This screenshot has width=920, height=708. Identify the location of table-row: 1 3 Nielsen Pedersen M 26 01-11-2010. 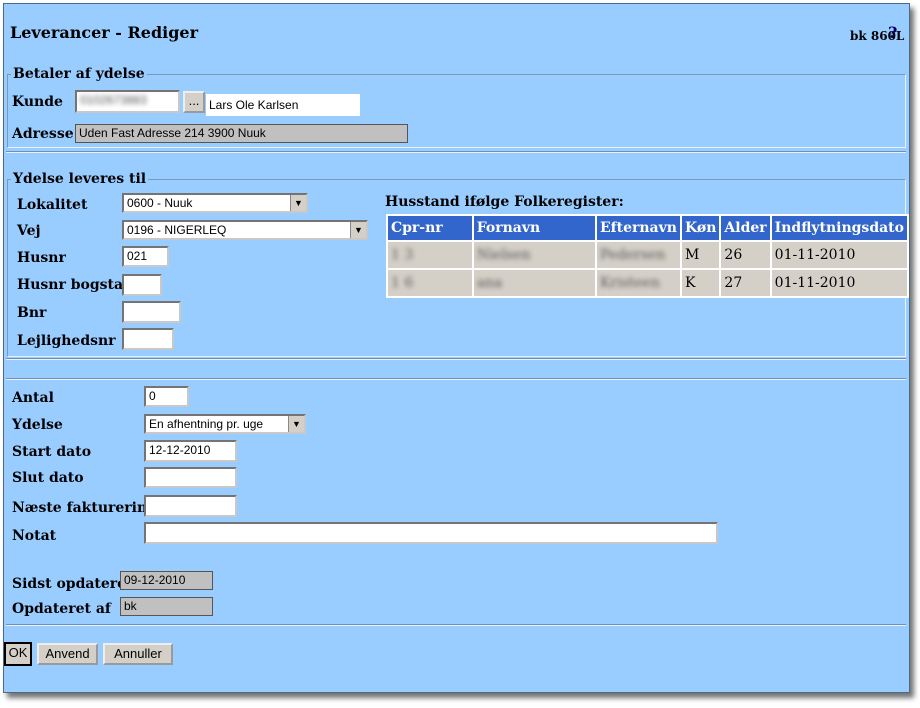
(647, 255).